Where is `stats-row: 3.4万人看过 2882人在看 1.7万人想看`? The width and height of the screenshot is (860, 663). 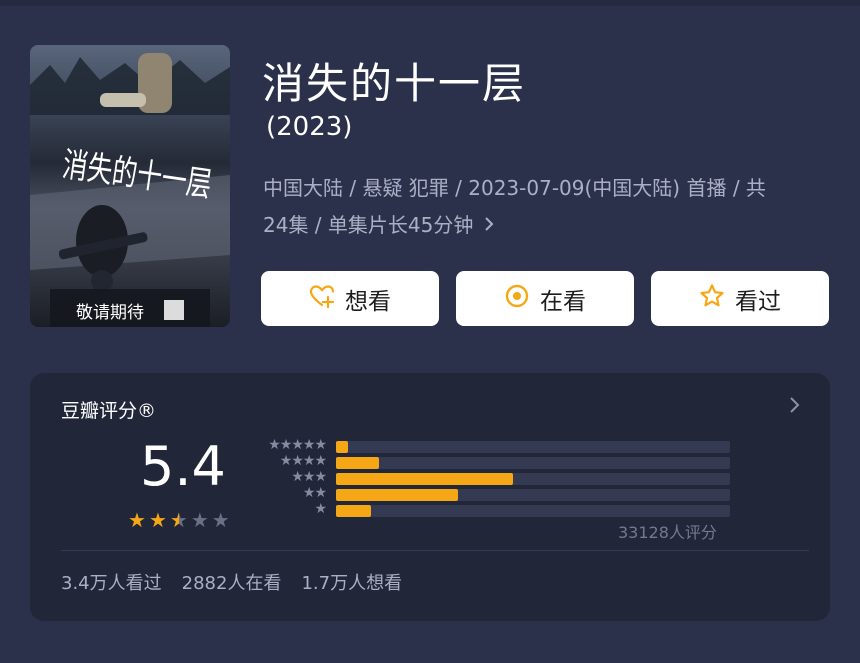
stats-row: 3.4万人看过 2882人在看 1.7万人想看 is located at coordinates (231, 582).